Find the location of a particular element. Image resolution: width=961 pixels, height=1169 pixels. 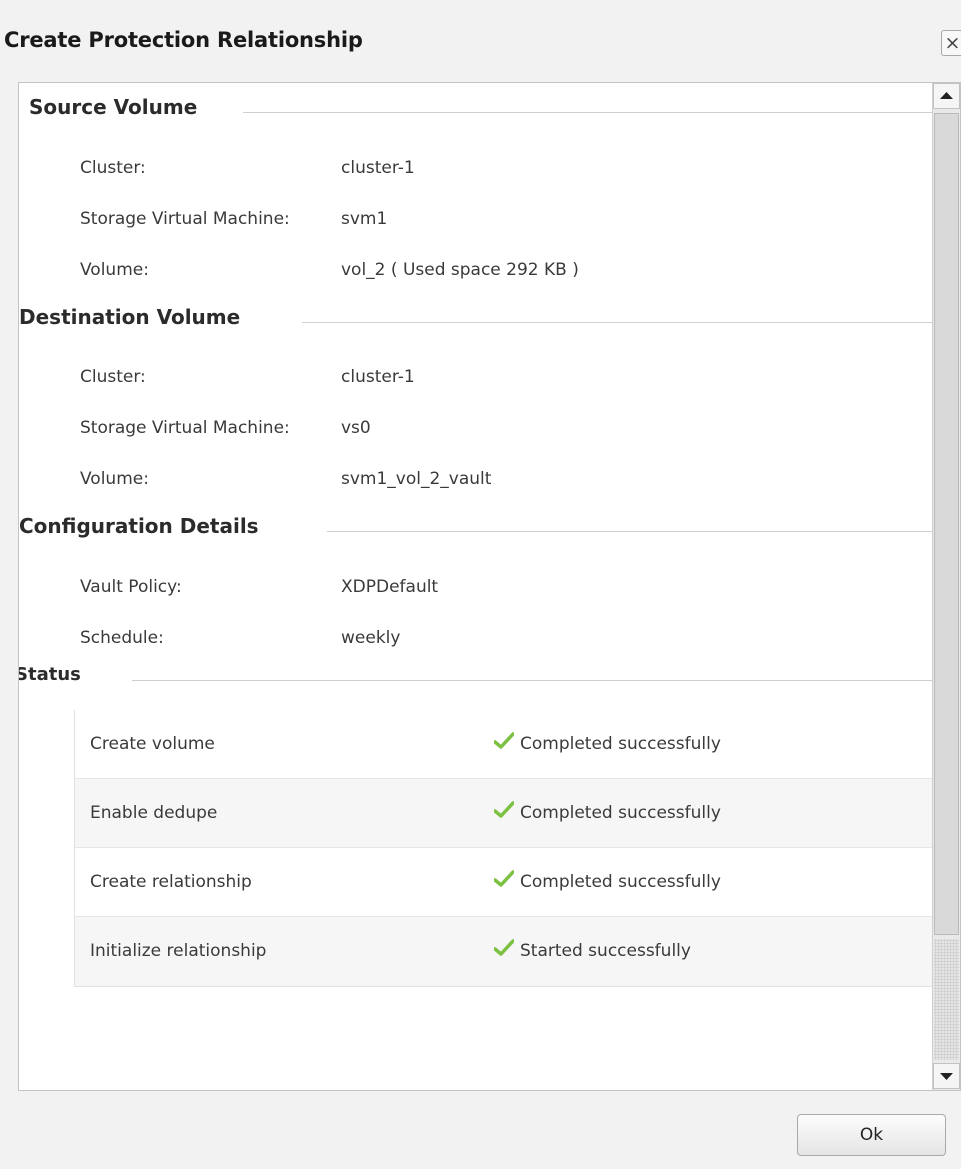

source-svm-label: Storage Virtual Machine: is located at coordinates (185, 219).